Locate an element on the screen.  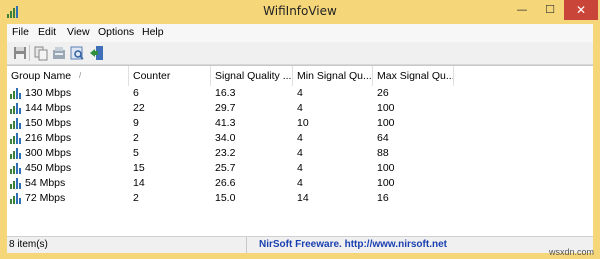
cell-name: 54 Mbps is located at coordinates (45, 183).